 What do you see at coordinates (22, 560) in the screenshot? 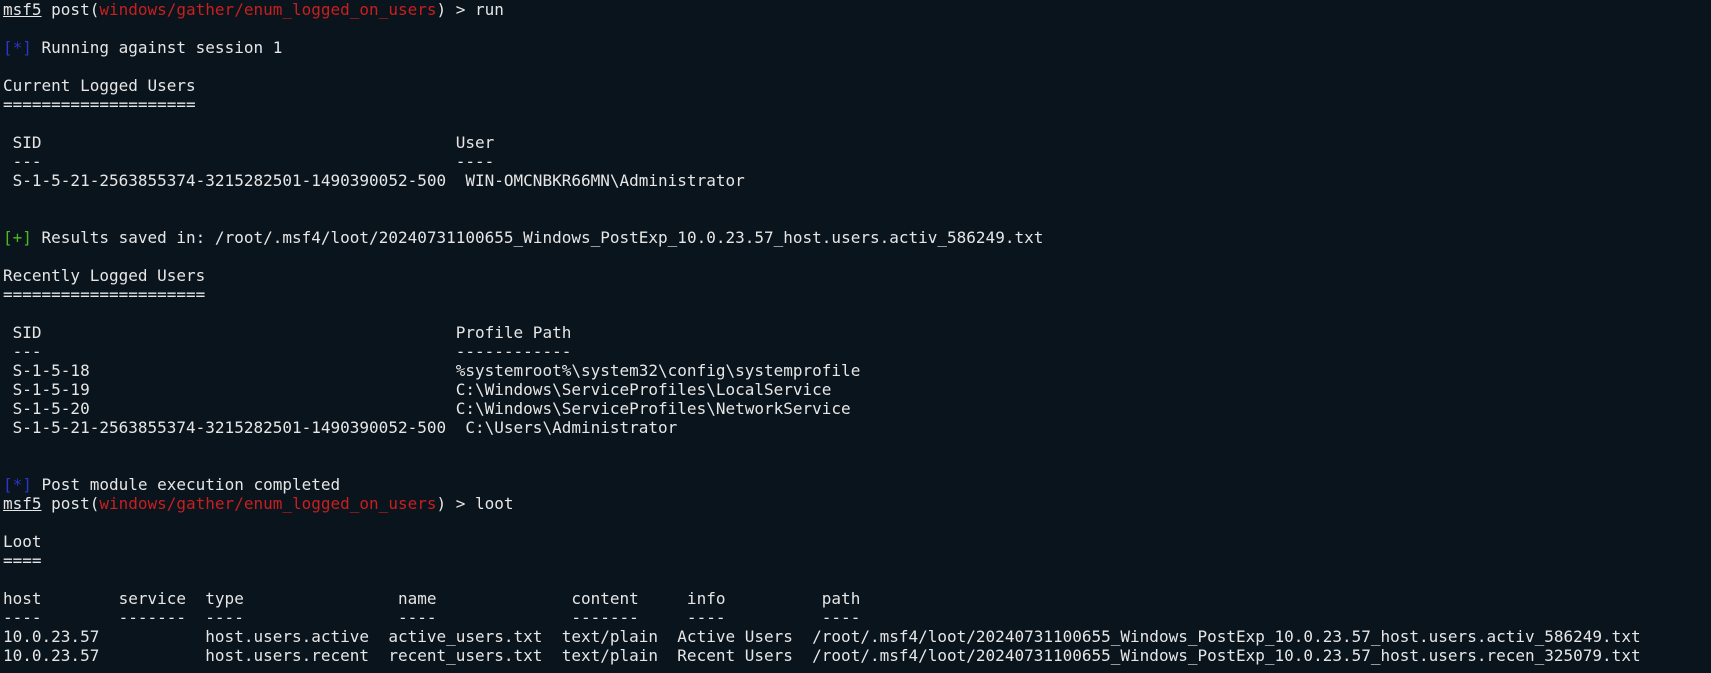
I see `loot-underline: ====` at bounding box center [22, 560].